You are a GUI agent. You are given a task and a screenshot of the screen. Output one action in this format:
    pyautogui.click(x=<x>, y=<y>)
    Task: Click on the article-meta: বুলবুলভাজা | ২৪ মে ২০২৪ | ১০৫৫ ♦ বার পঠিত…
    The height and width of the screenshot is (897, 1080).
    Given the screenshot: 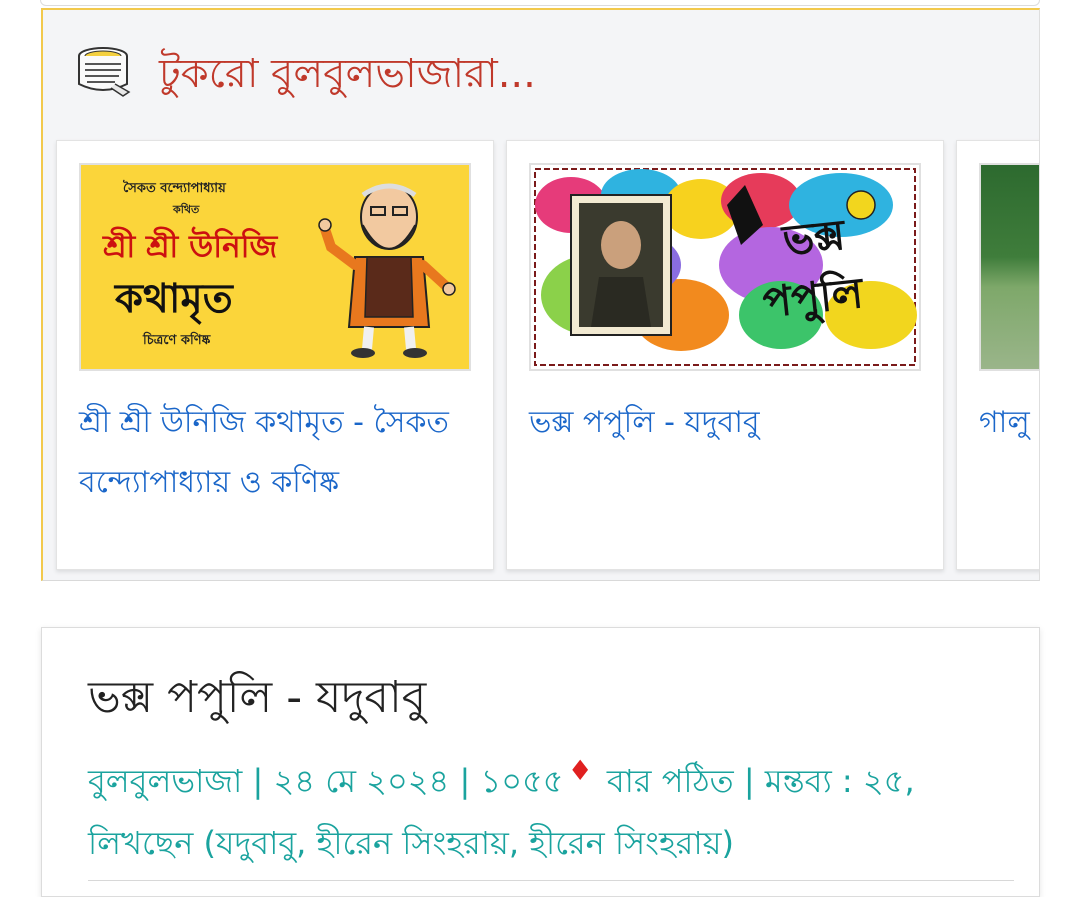 What is the action you would take?
    pyautogui.click(x=538, y=812)
    